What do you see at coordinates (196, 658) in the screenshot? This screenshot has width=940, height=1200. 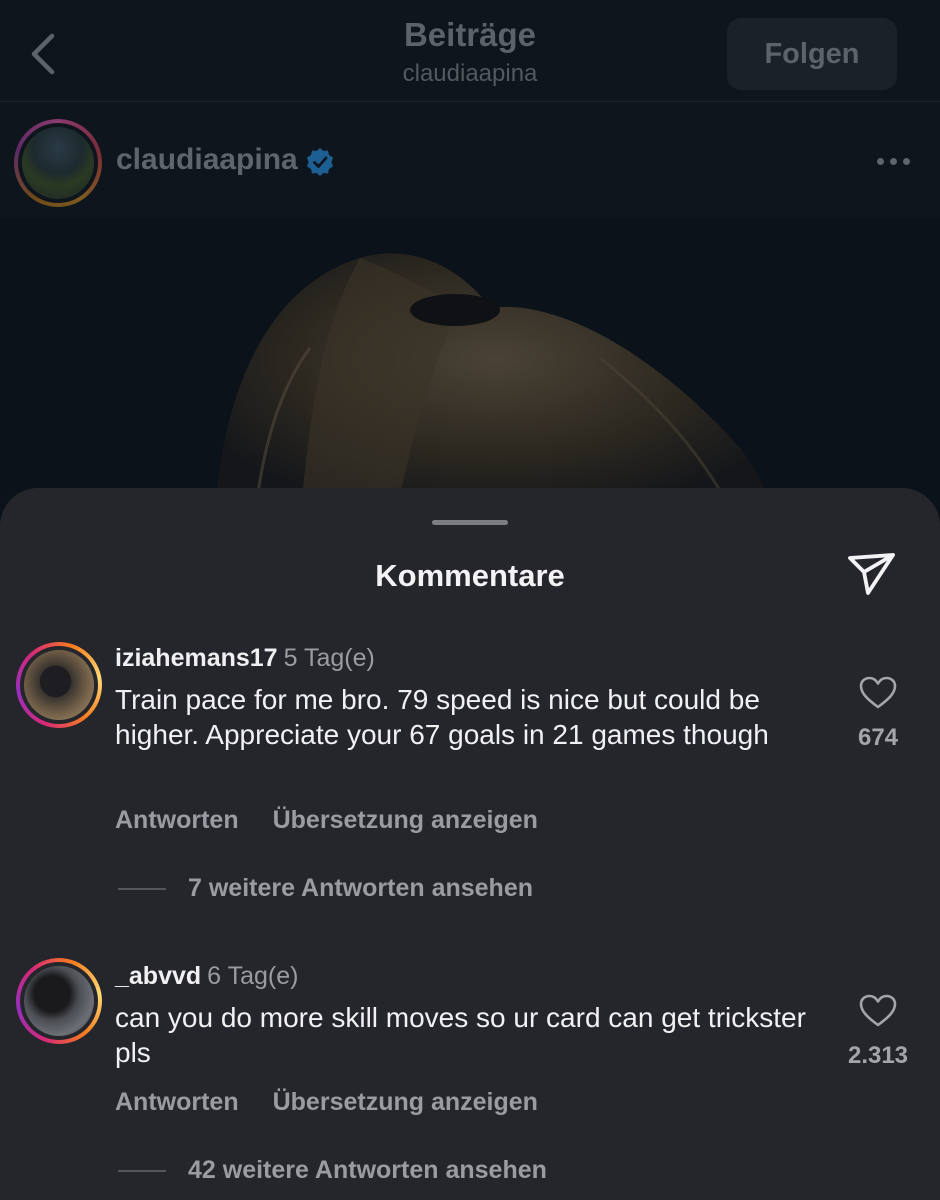 I see `comment-username: iziahemans17` at bounding box center [196, 658].